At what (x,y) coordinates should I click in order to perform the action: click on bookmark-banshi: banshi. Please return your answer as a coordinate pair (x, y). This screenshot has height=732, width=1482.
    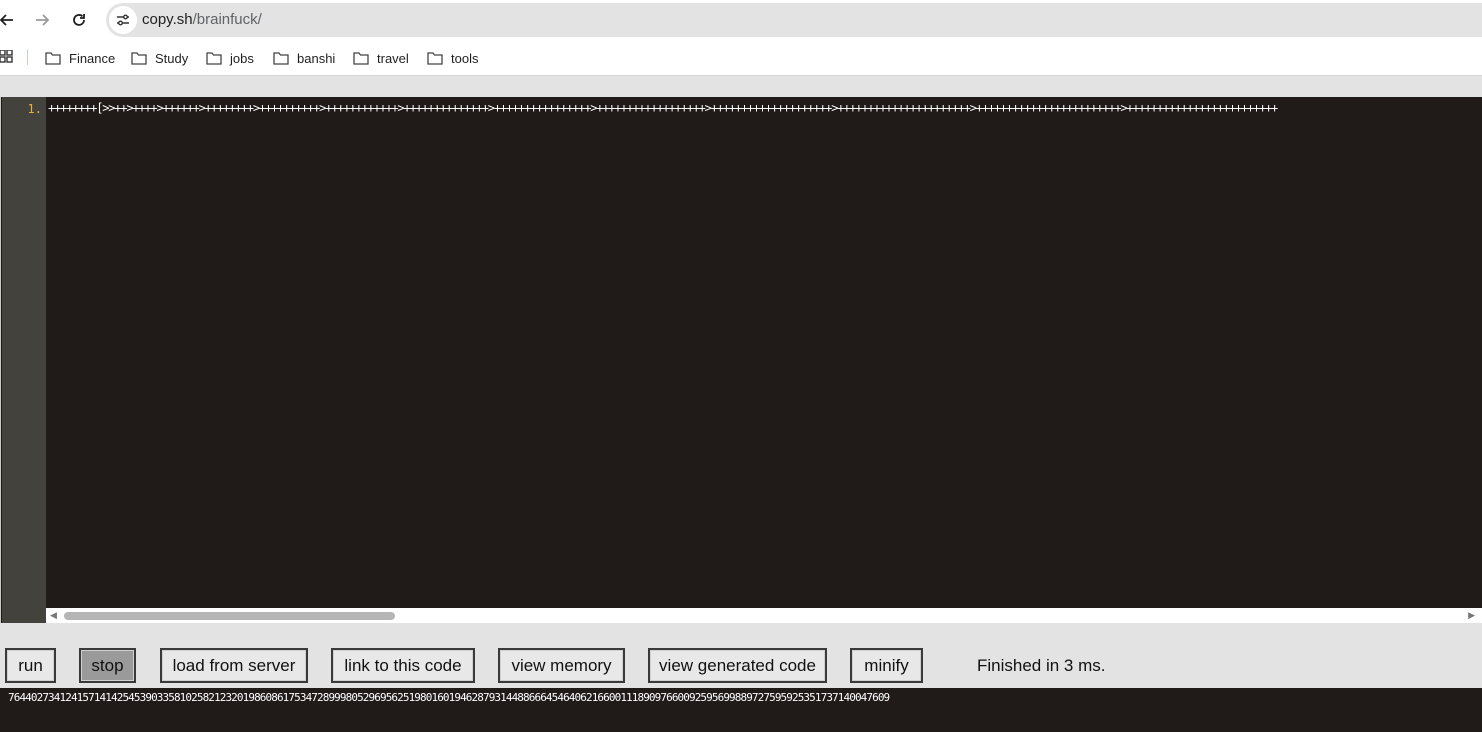
    Looking at the image, I should click on (304, 58).